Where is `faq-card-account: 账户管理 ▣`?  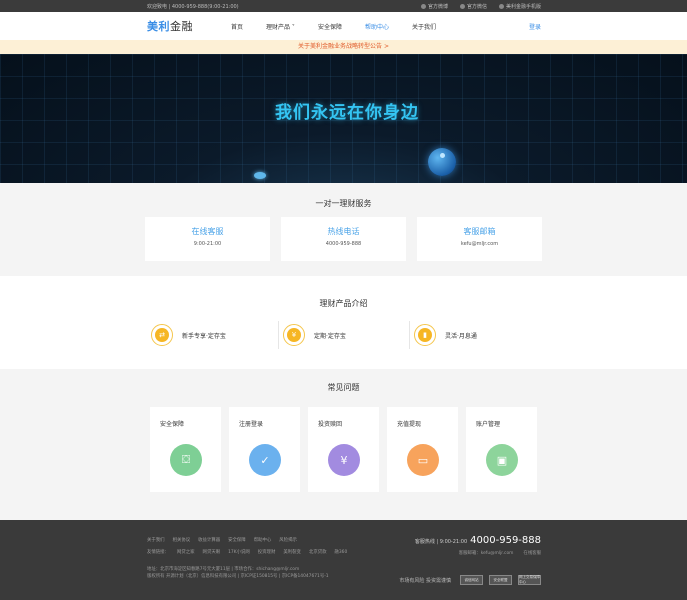 faq-card-account: 账户管理 ▣ is located at coordinates (501, 449).